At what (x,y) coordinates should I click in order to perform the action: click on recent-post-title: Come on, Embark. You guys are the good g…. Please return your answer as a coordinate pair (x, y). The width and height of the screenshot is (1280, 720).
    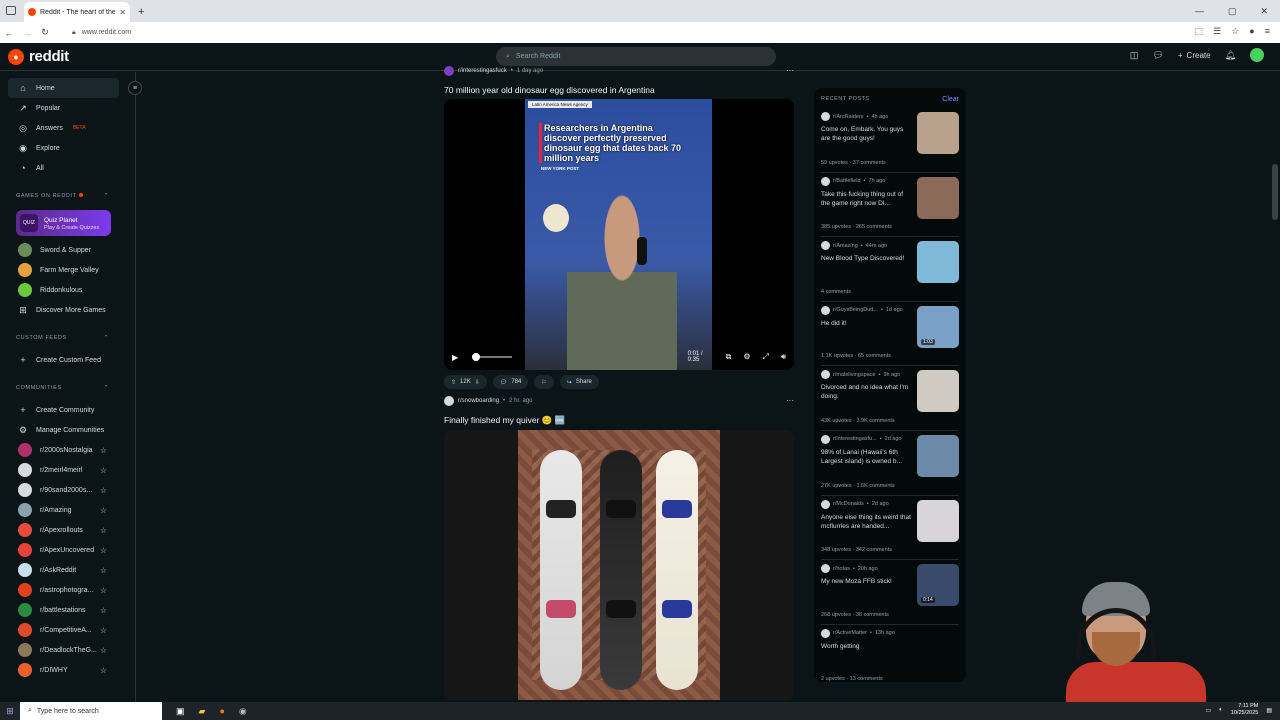
    Looking at the image, I should click on (867, 134).